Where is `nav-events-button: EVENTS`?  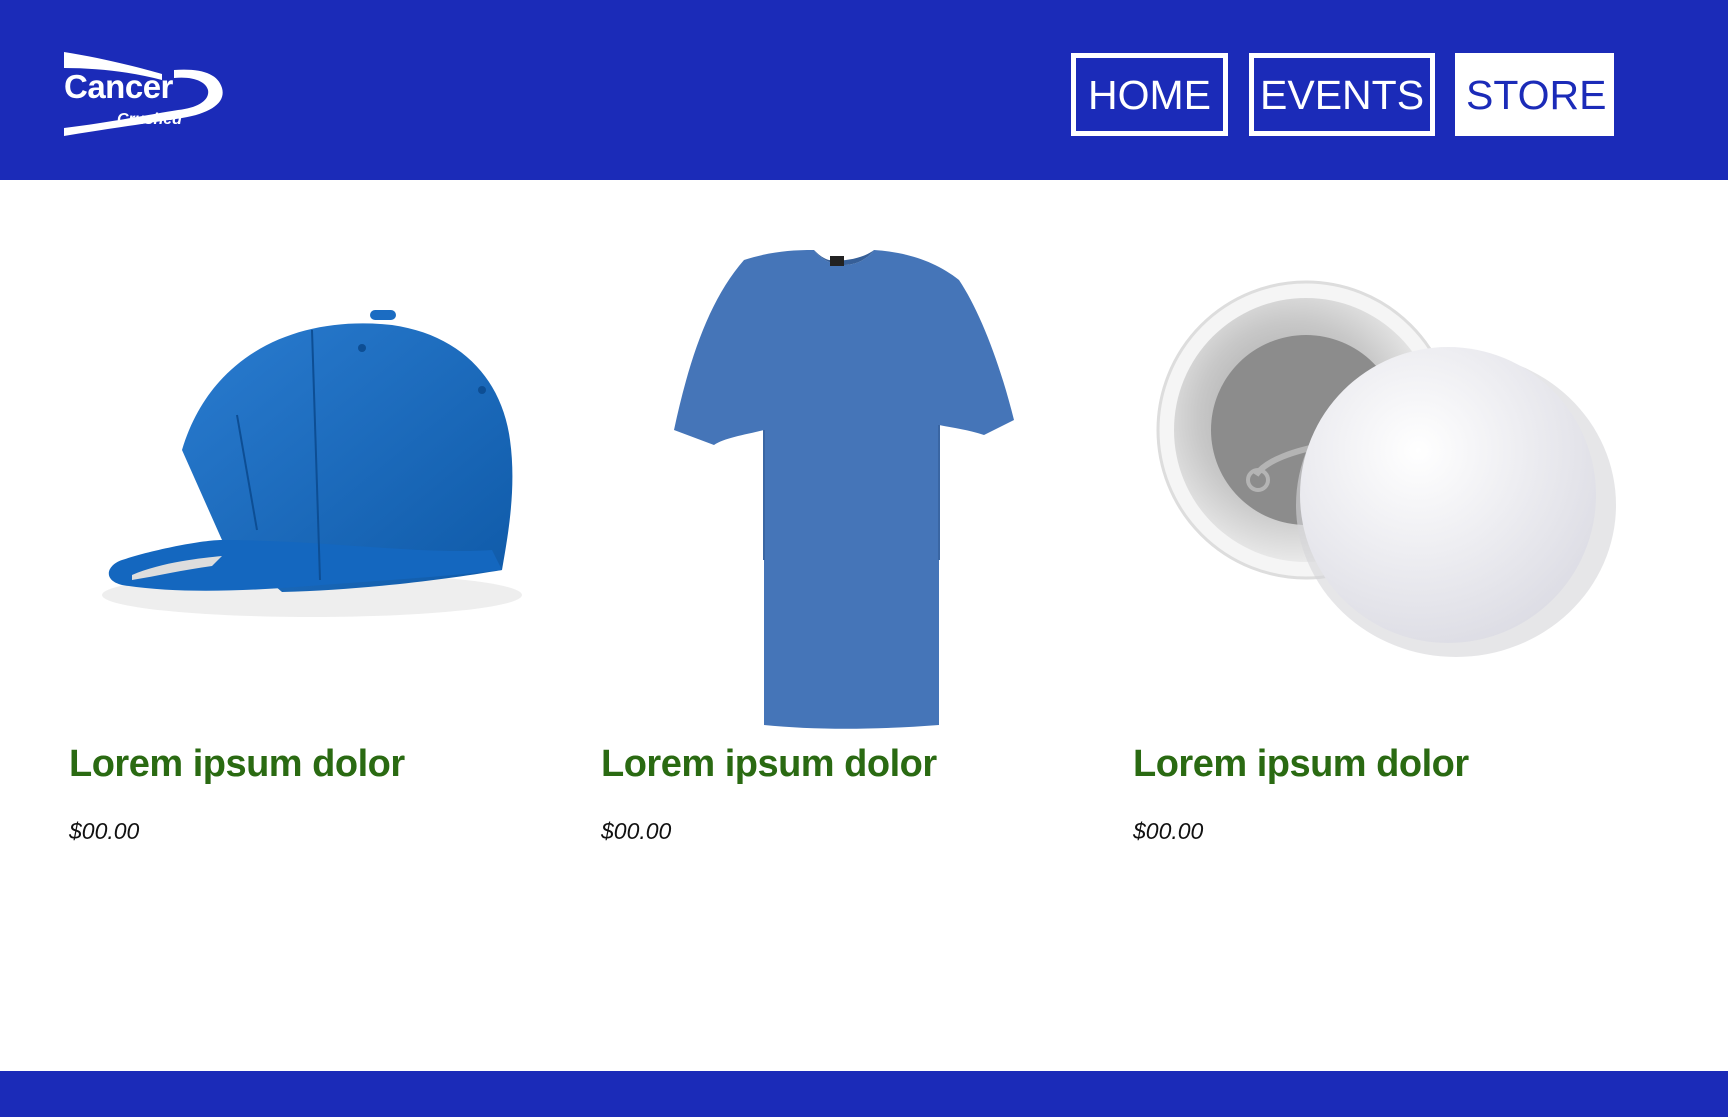
nav-events-button: EVENTS is located at coordinates (1342, 94).